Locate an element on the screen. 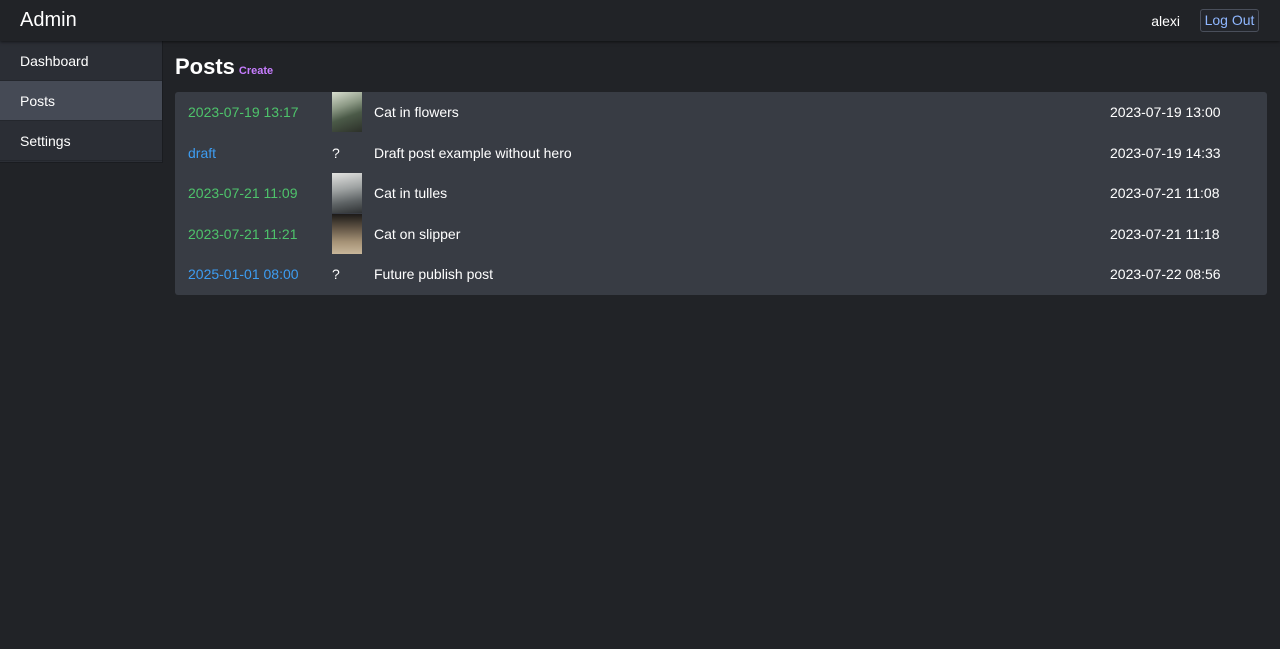 The height and width of the screenshot is (649, 1280). post-status: 2023-07-19 13:17 is located at coordinates (243, 112).